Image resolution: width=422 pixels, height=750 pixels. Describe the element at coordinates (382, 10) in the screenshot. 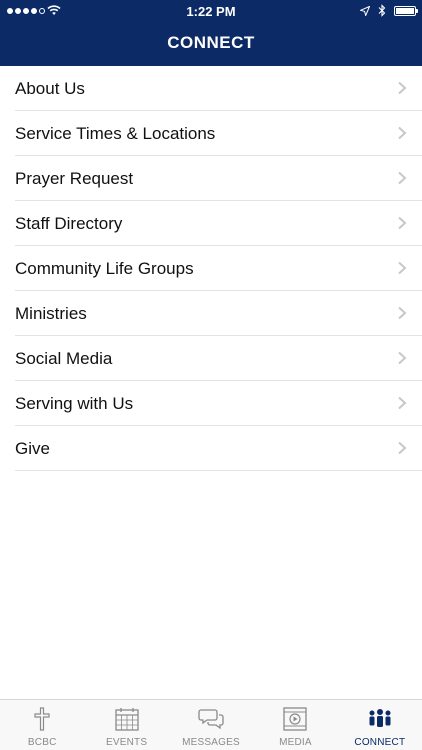

I see `bluetooth-icon` at that location.